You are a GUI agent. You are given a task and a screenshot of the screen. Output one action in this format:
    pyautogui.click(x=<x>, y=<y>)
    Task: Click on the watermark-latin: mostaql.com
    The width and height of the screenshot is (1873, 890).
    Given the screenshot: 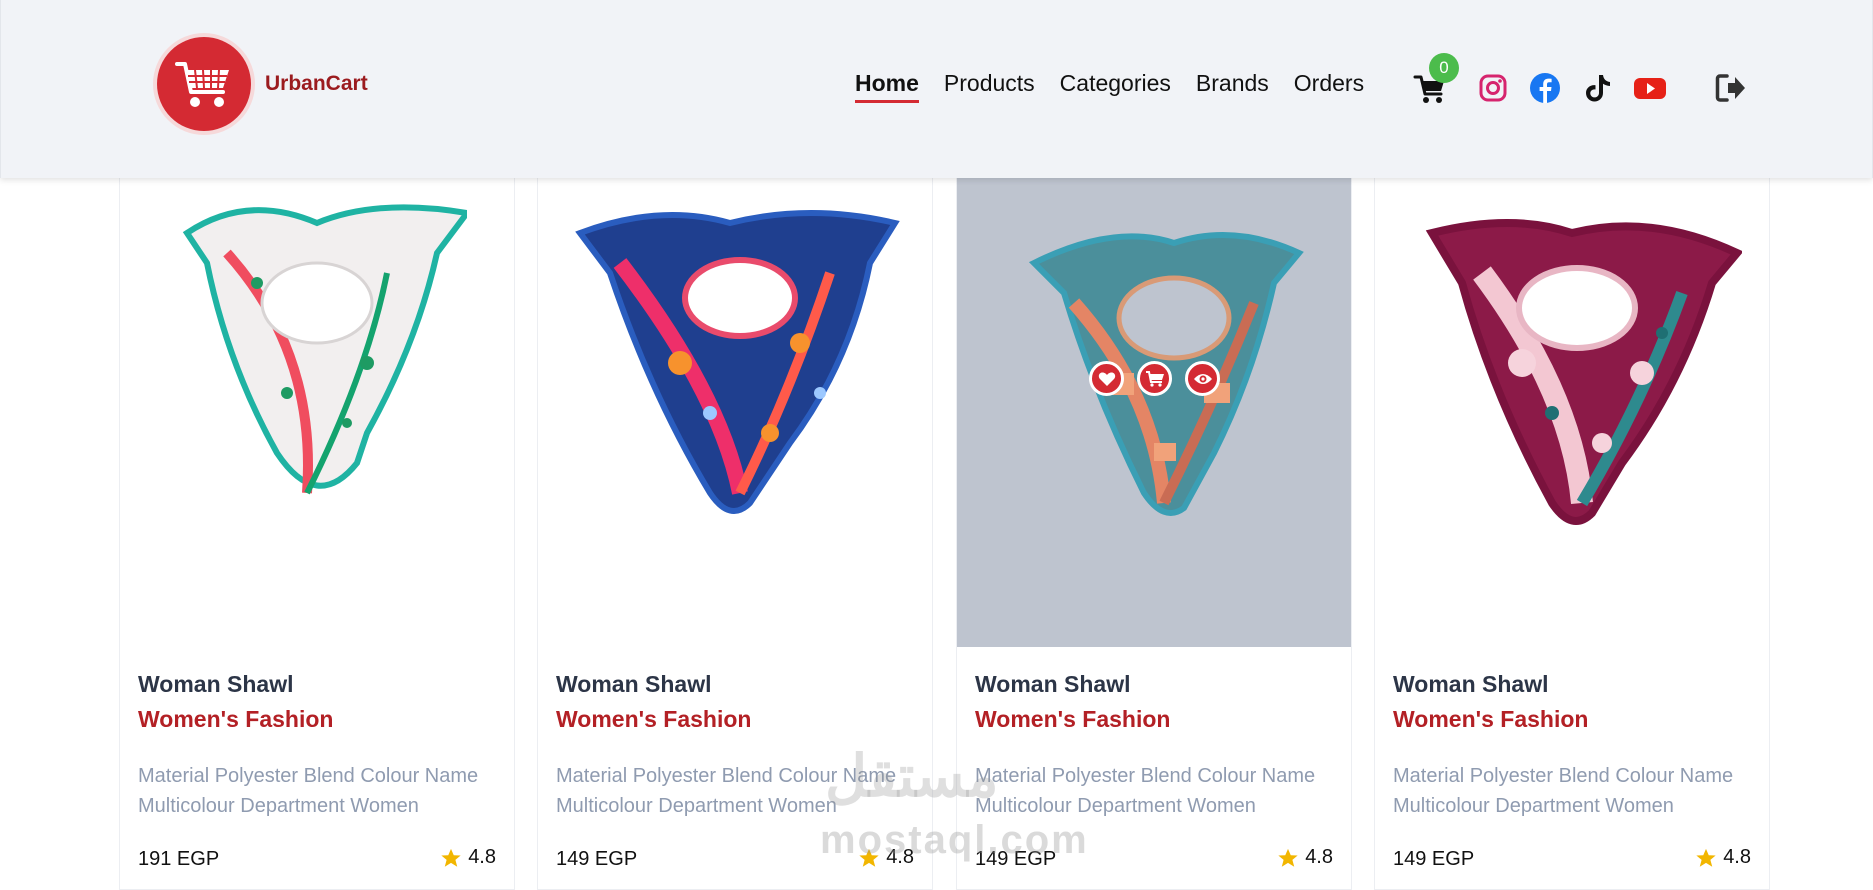 What is the action you would take?
    pyautogui.click(x=954, y=840)
    